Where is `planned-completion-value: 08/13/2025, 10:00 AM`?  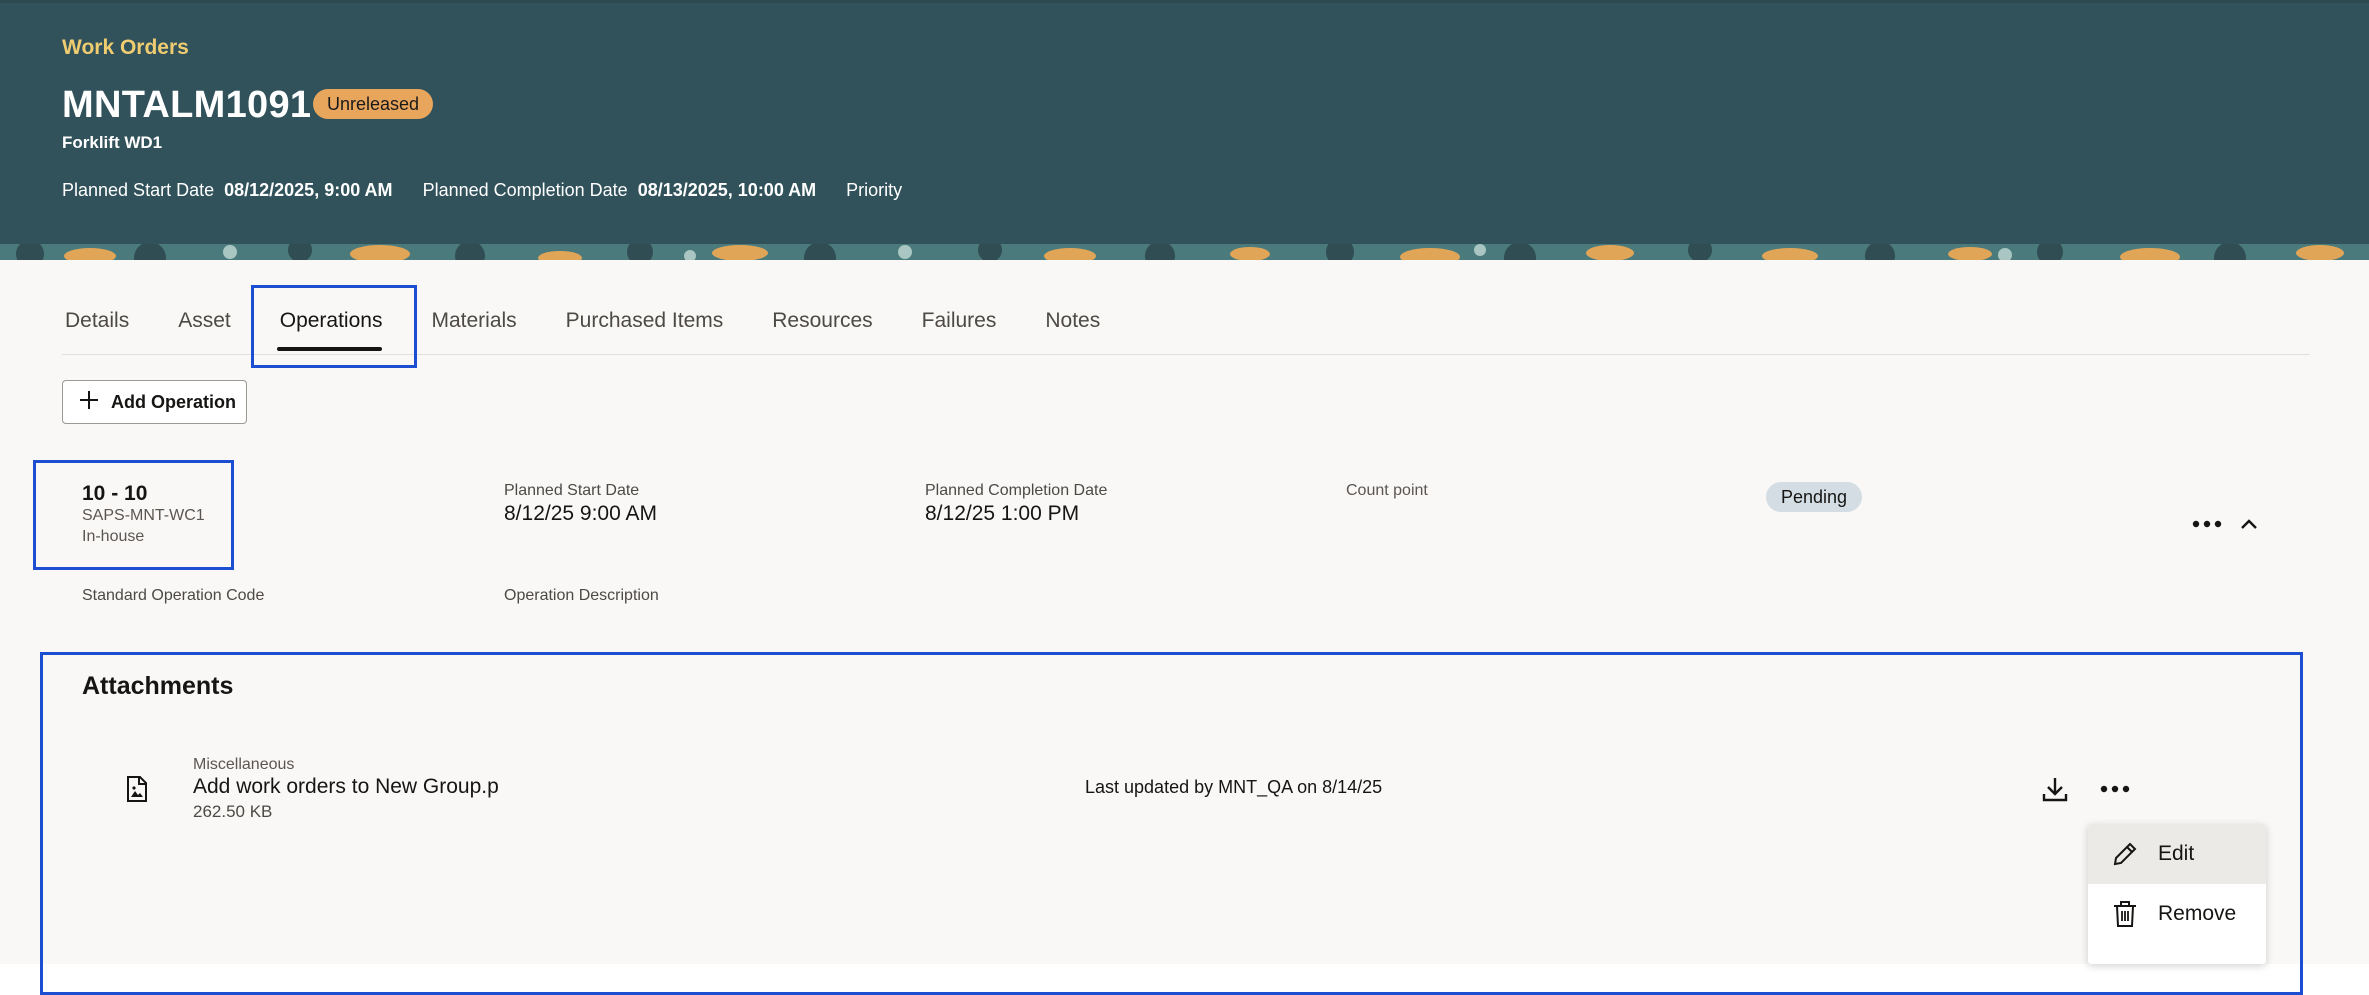 planned-completion-value: 08/13/2025, 10:00 AM is located at coordinates (727, 190).